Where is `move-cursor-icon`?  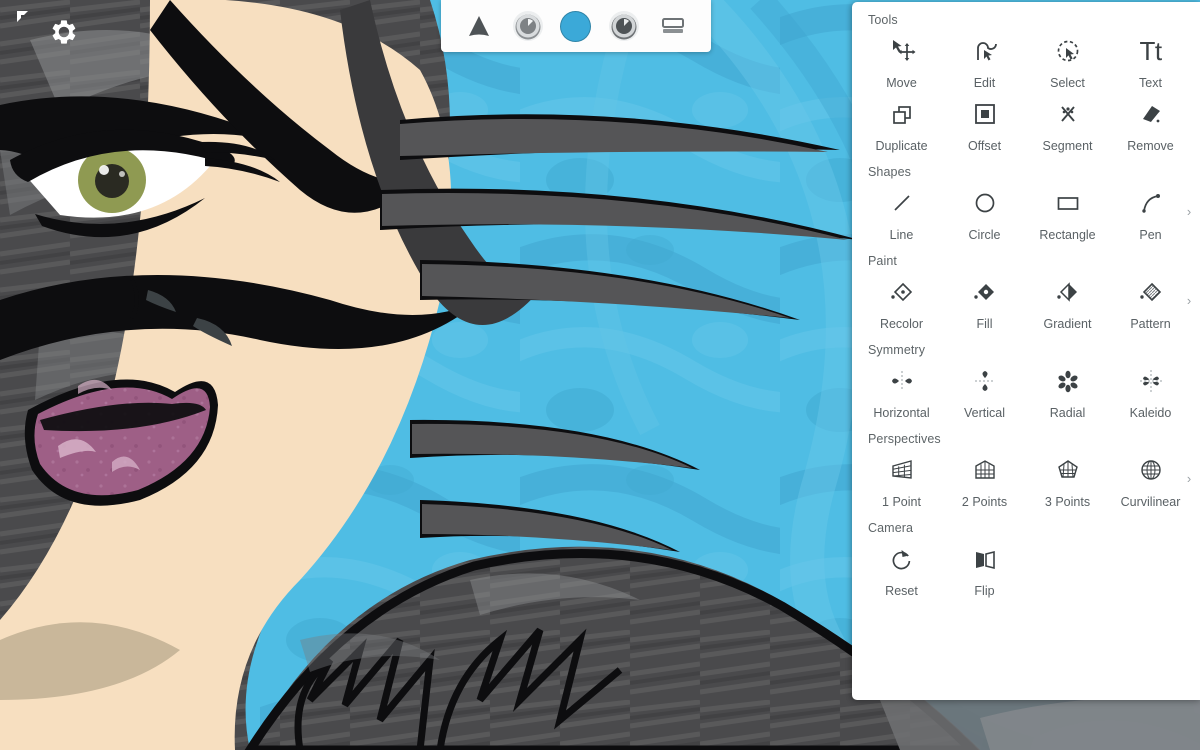
move-cursor-icon is located at coordinates (902, 51).